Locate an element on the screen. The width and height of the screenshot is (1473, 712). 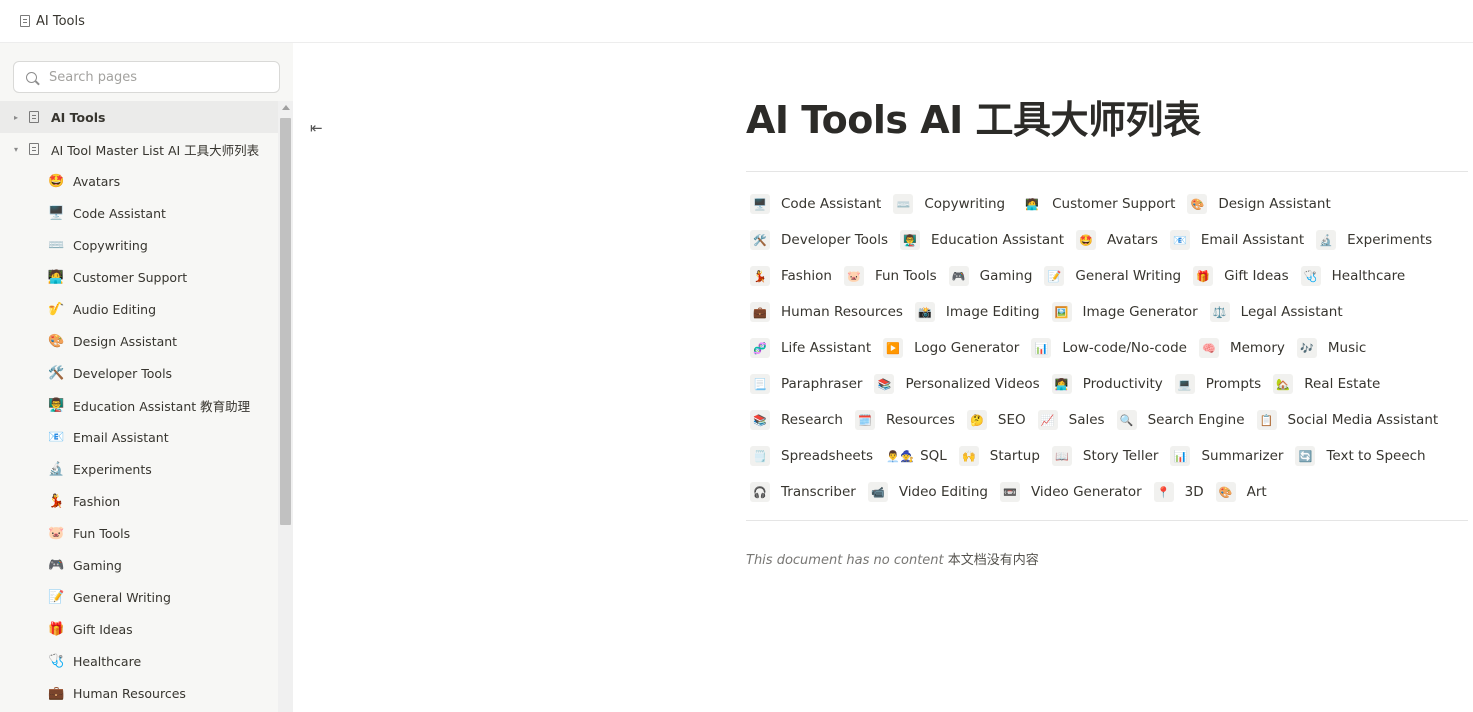
subpage-link: 🎨 Art is located at coordinates (1241, 492).